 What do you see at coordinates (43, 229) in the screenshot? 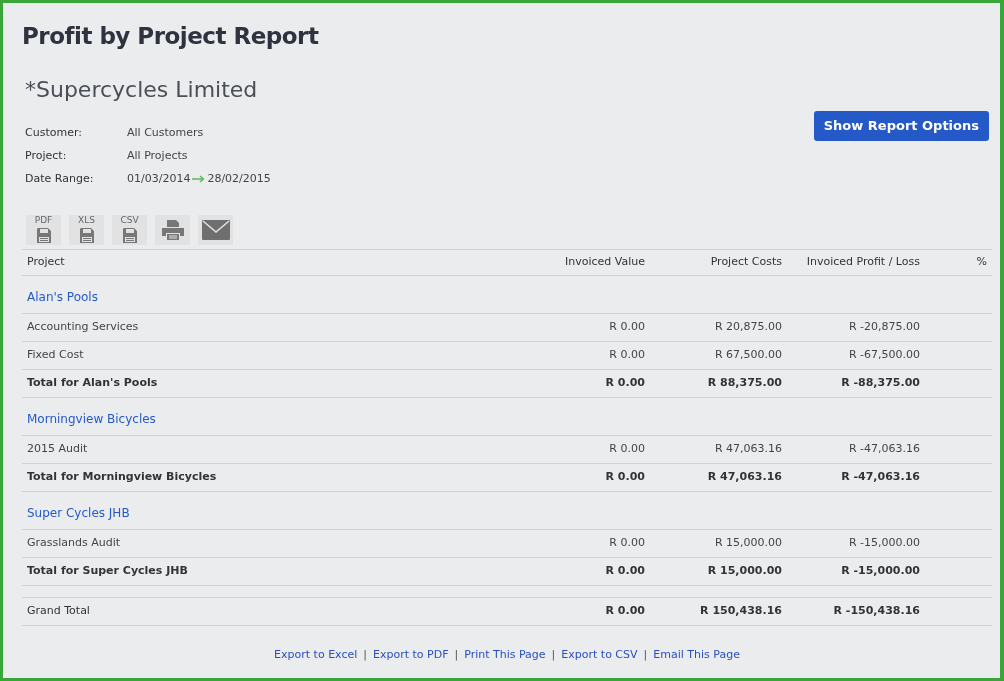
I see `export-button: PDF` at bounding box center [43, 229].